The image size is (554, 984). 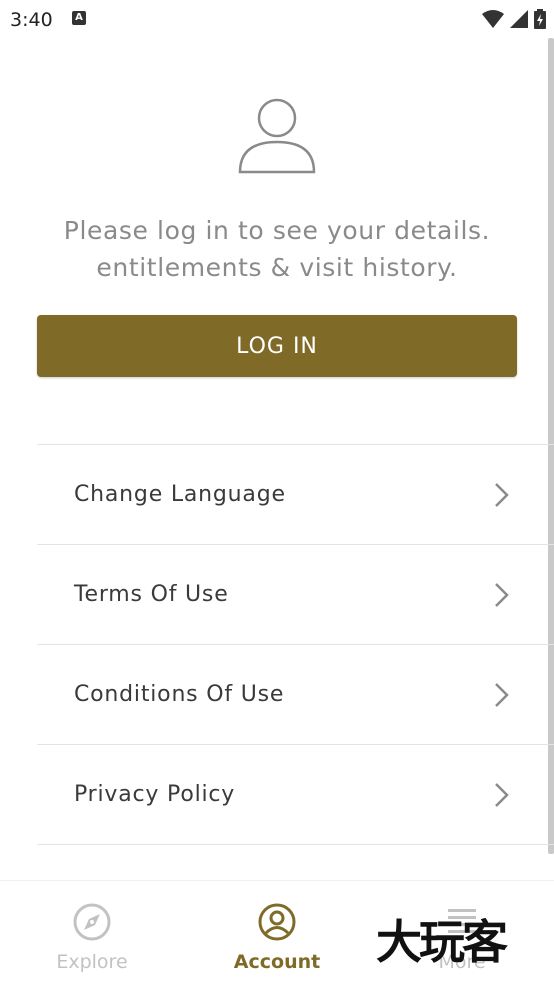 What do you see at coordinates (277, 19) in the screenshot?
I see `status-bar: 3:40 A` at bounding box center [277, 19].